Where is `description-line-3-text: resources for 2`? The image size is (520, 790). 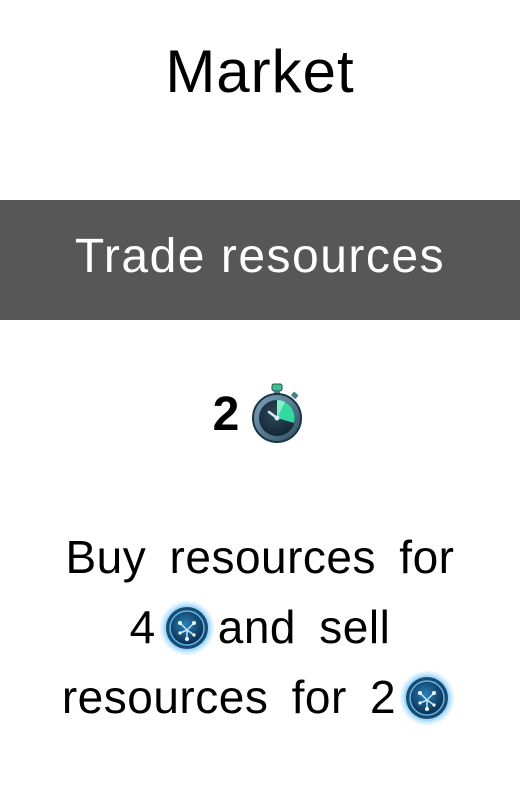 description-line-3-text: resources for 2 is located at coordinates (229, 697).